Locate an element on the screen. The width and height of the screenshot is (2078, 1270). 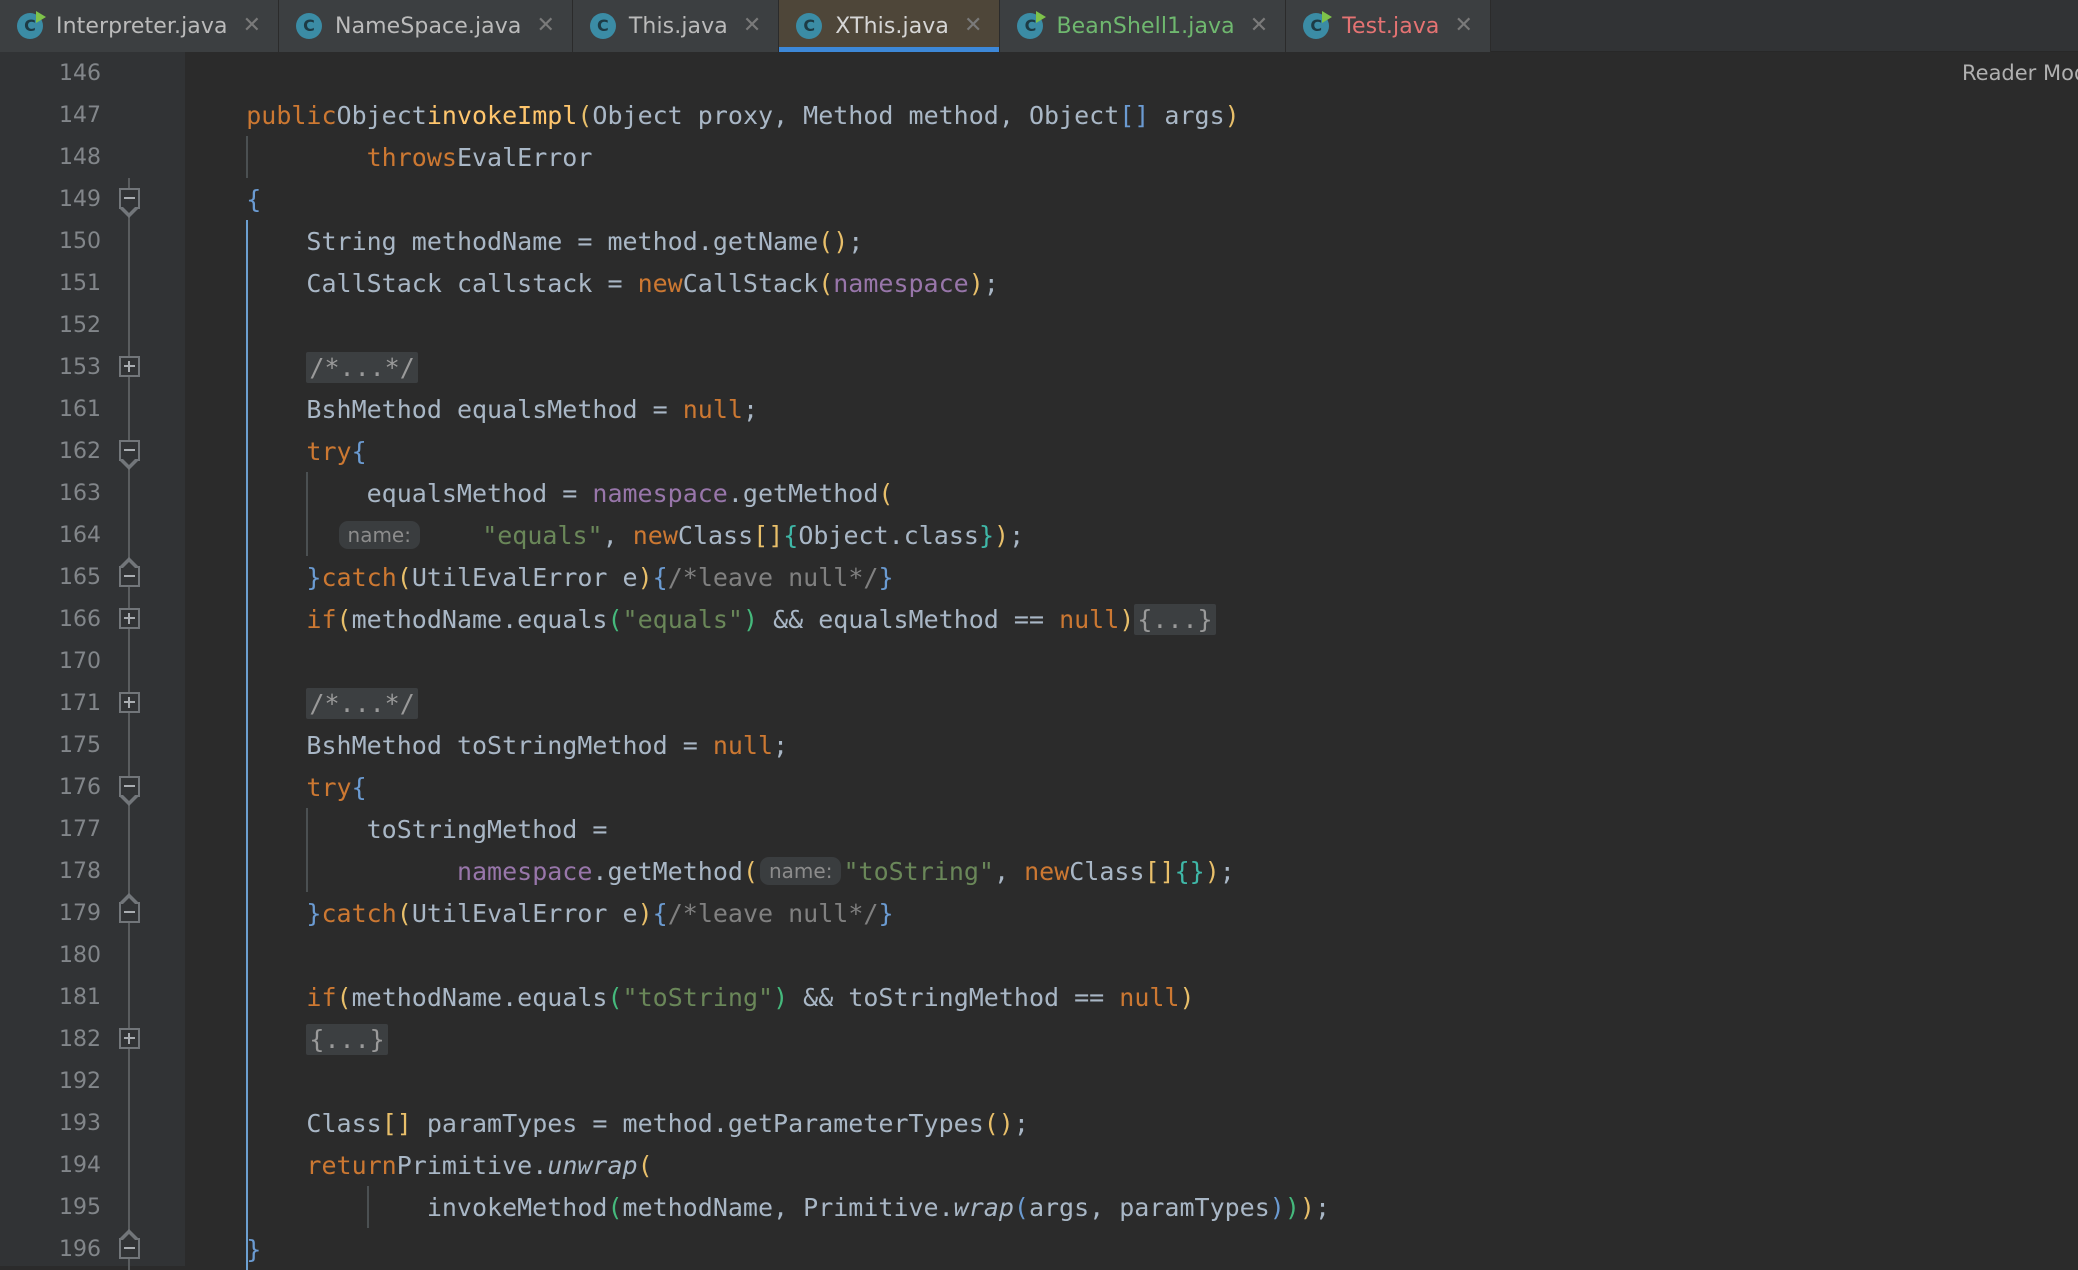
line-number: 196 is located at coordinates (52, 1249).